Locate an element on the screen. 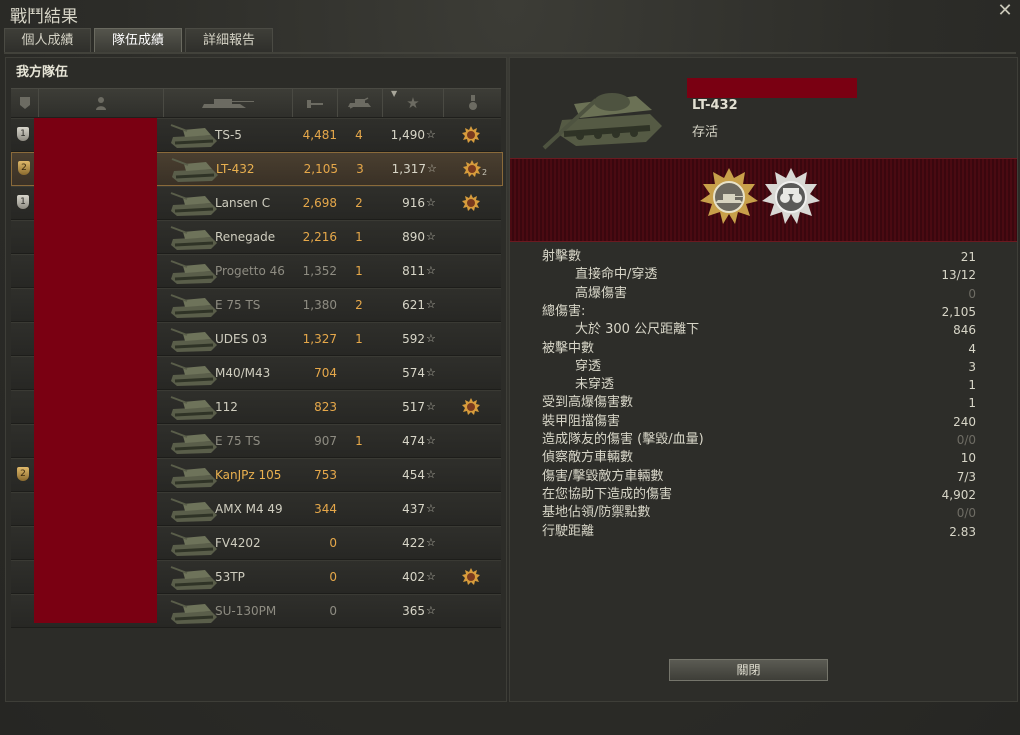 The image size is (1020, 735). xp-value: 916 is located at coordinates (413, 203).